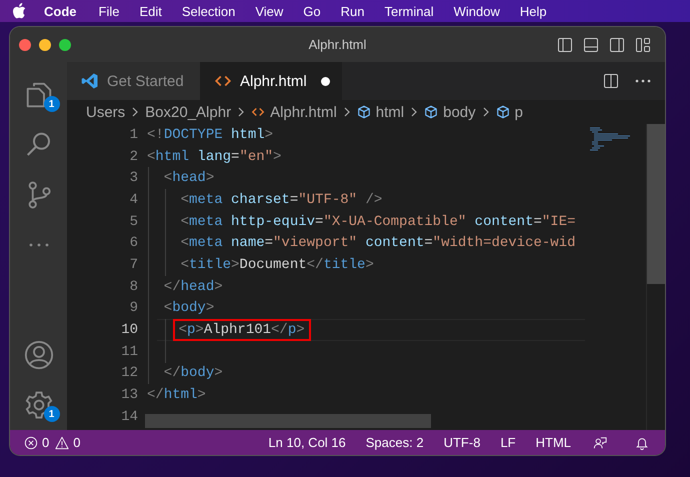 The height and width of the screenshot is (477, 690). What do you see at coordinates (38, 245) in the screenshot?
I see `more-icon` at bounding box center [38, 245].